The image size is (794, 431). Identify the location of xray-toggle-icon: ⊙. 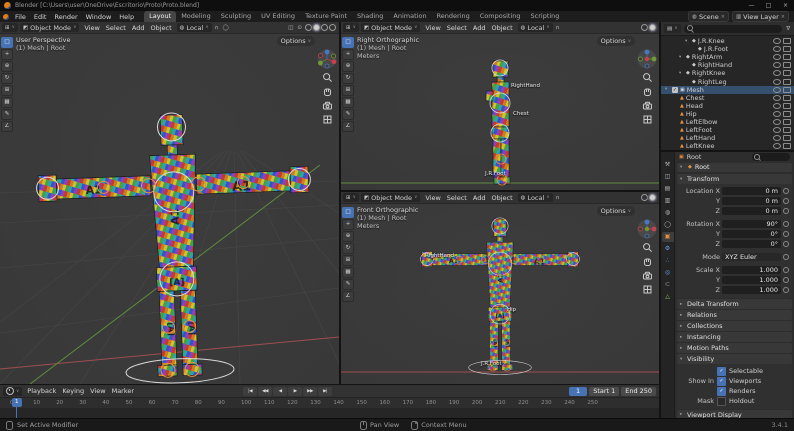
(299, 28).